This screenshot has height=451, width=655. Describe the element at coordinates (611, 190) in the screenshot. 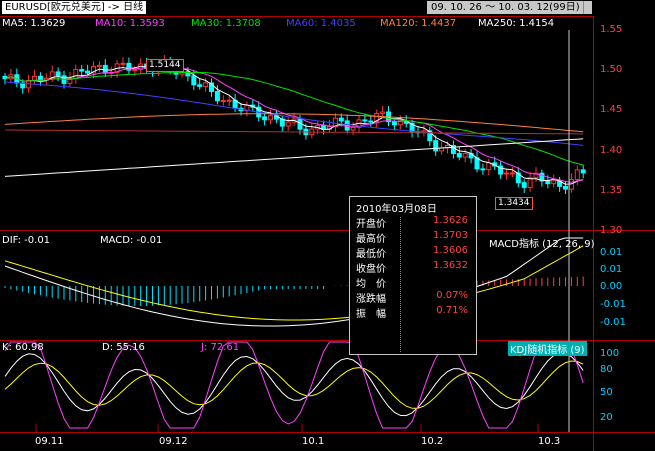

I see `price-tick: 1.35` at that location.